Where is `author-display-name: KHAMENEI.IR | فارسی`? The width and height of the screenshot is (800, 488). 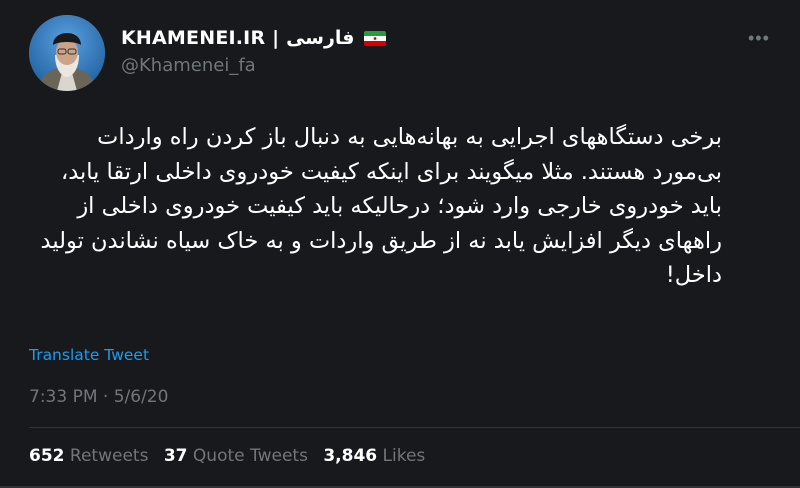
author-display-name: KHAMENEI.IR | فارسی is located at coordinates (237, 38).